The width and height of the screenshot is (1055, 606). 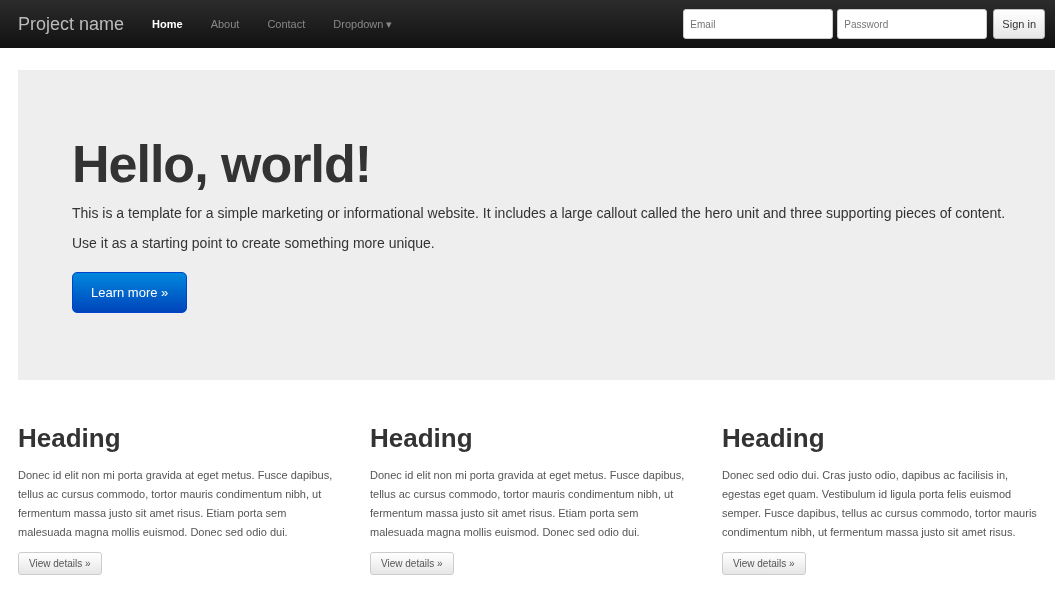 I want to click on sign-in-button: Sign in, so click(x=1019, y=24).